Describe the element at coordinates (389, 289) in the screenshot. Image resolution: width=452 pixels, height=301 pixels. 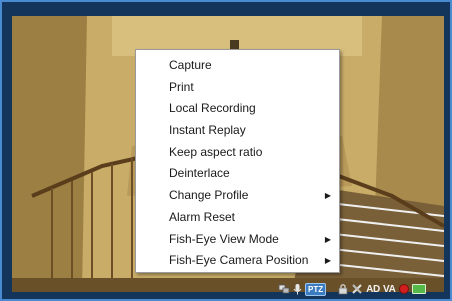
I see `va-indicator: VA` at that location.